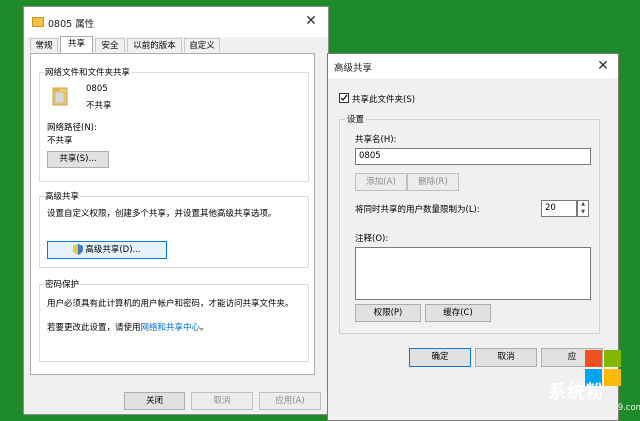 The image size is (640, 421). Describe the element at coordinates (388, 313) in the screenshot. I see `permissions-button: 权限(P)` at that location.